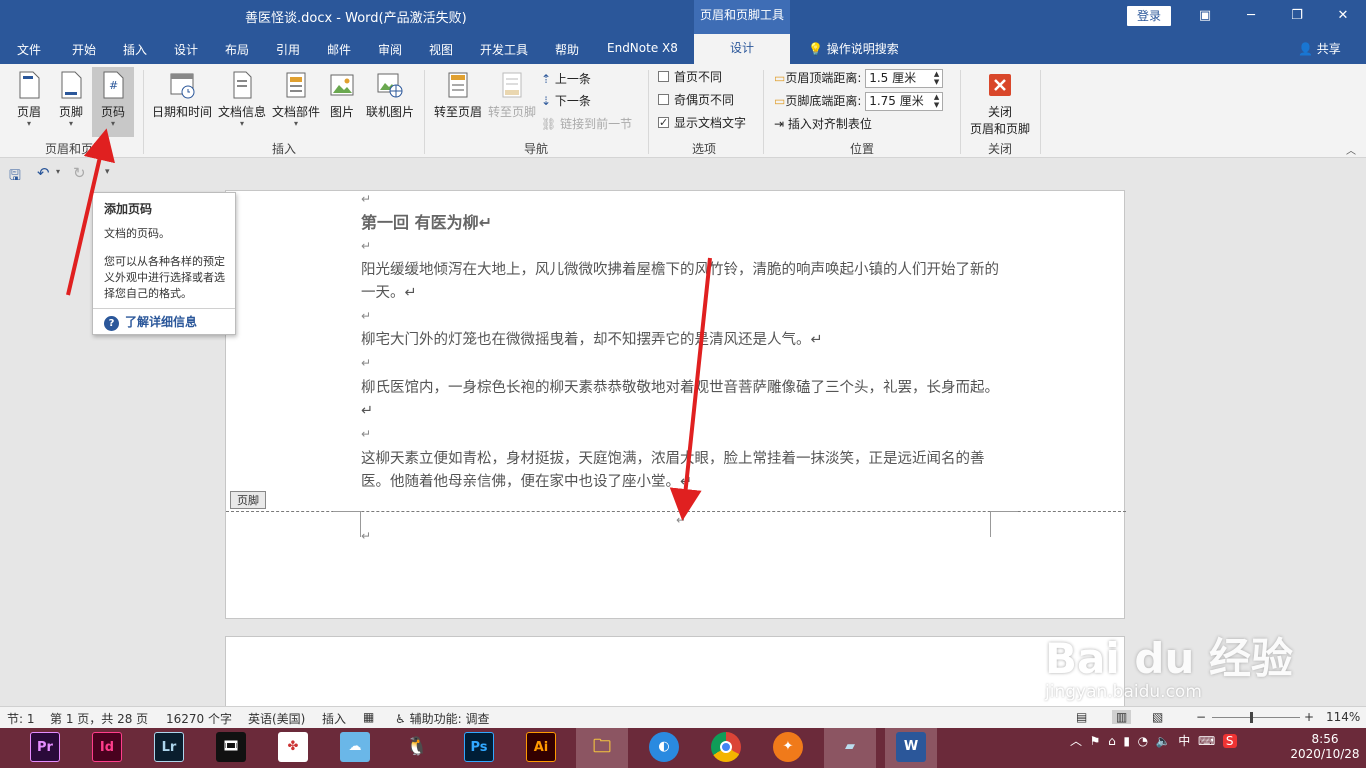 The image size is (1366, 768). I want to click on link-to-previous-button: ⛓ 链接到前一节, so click(586, 124).